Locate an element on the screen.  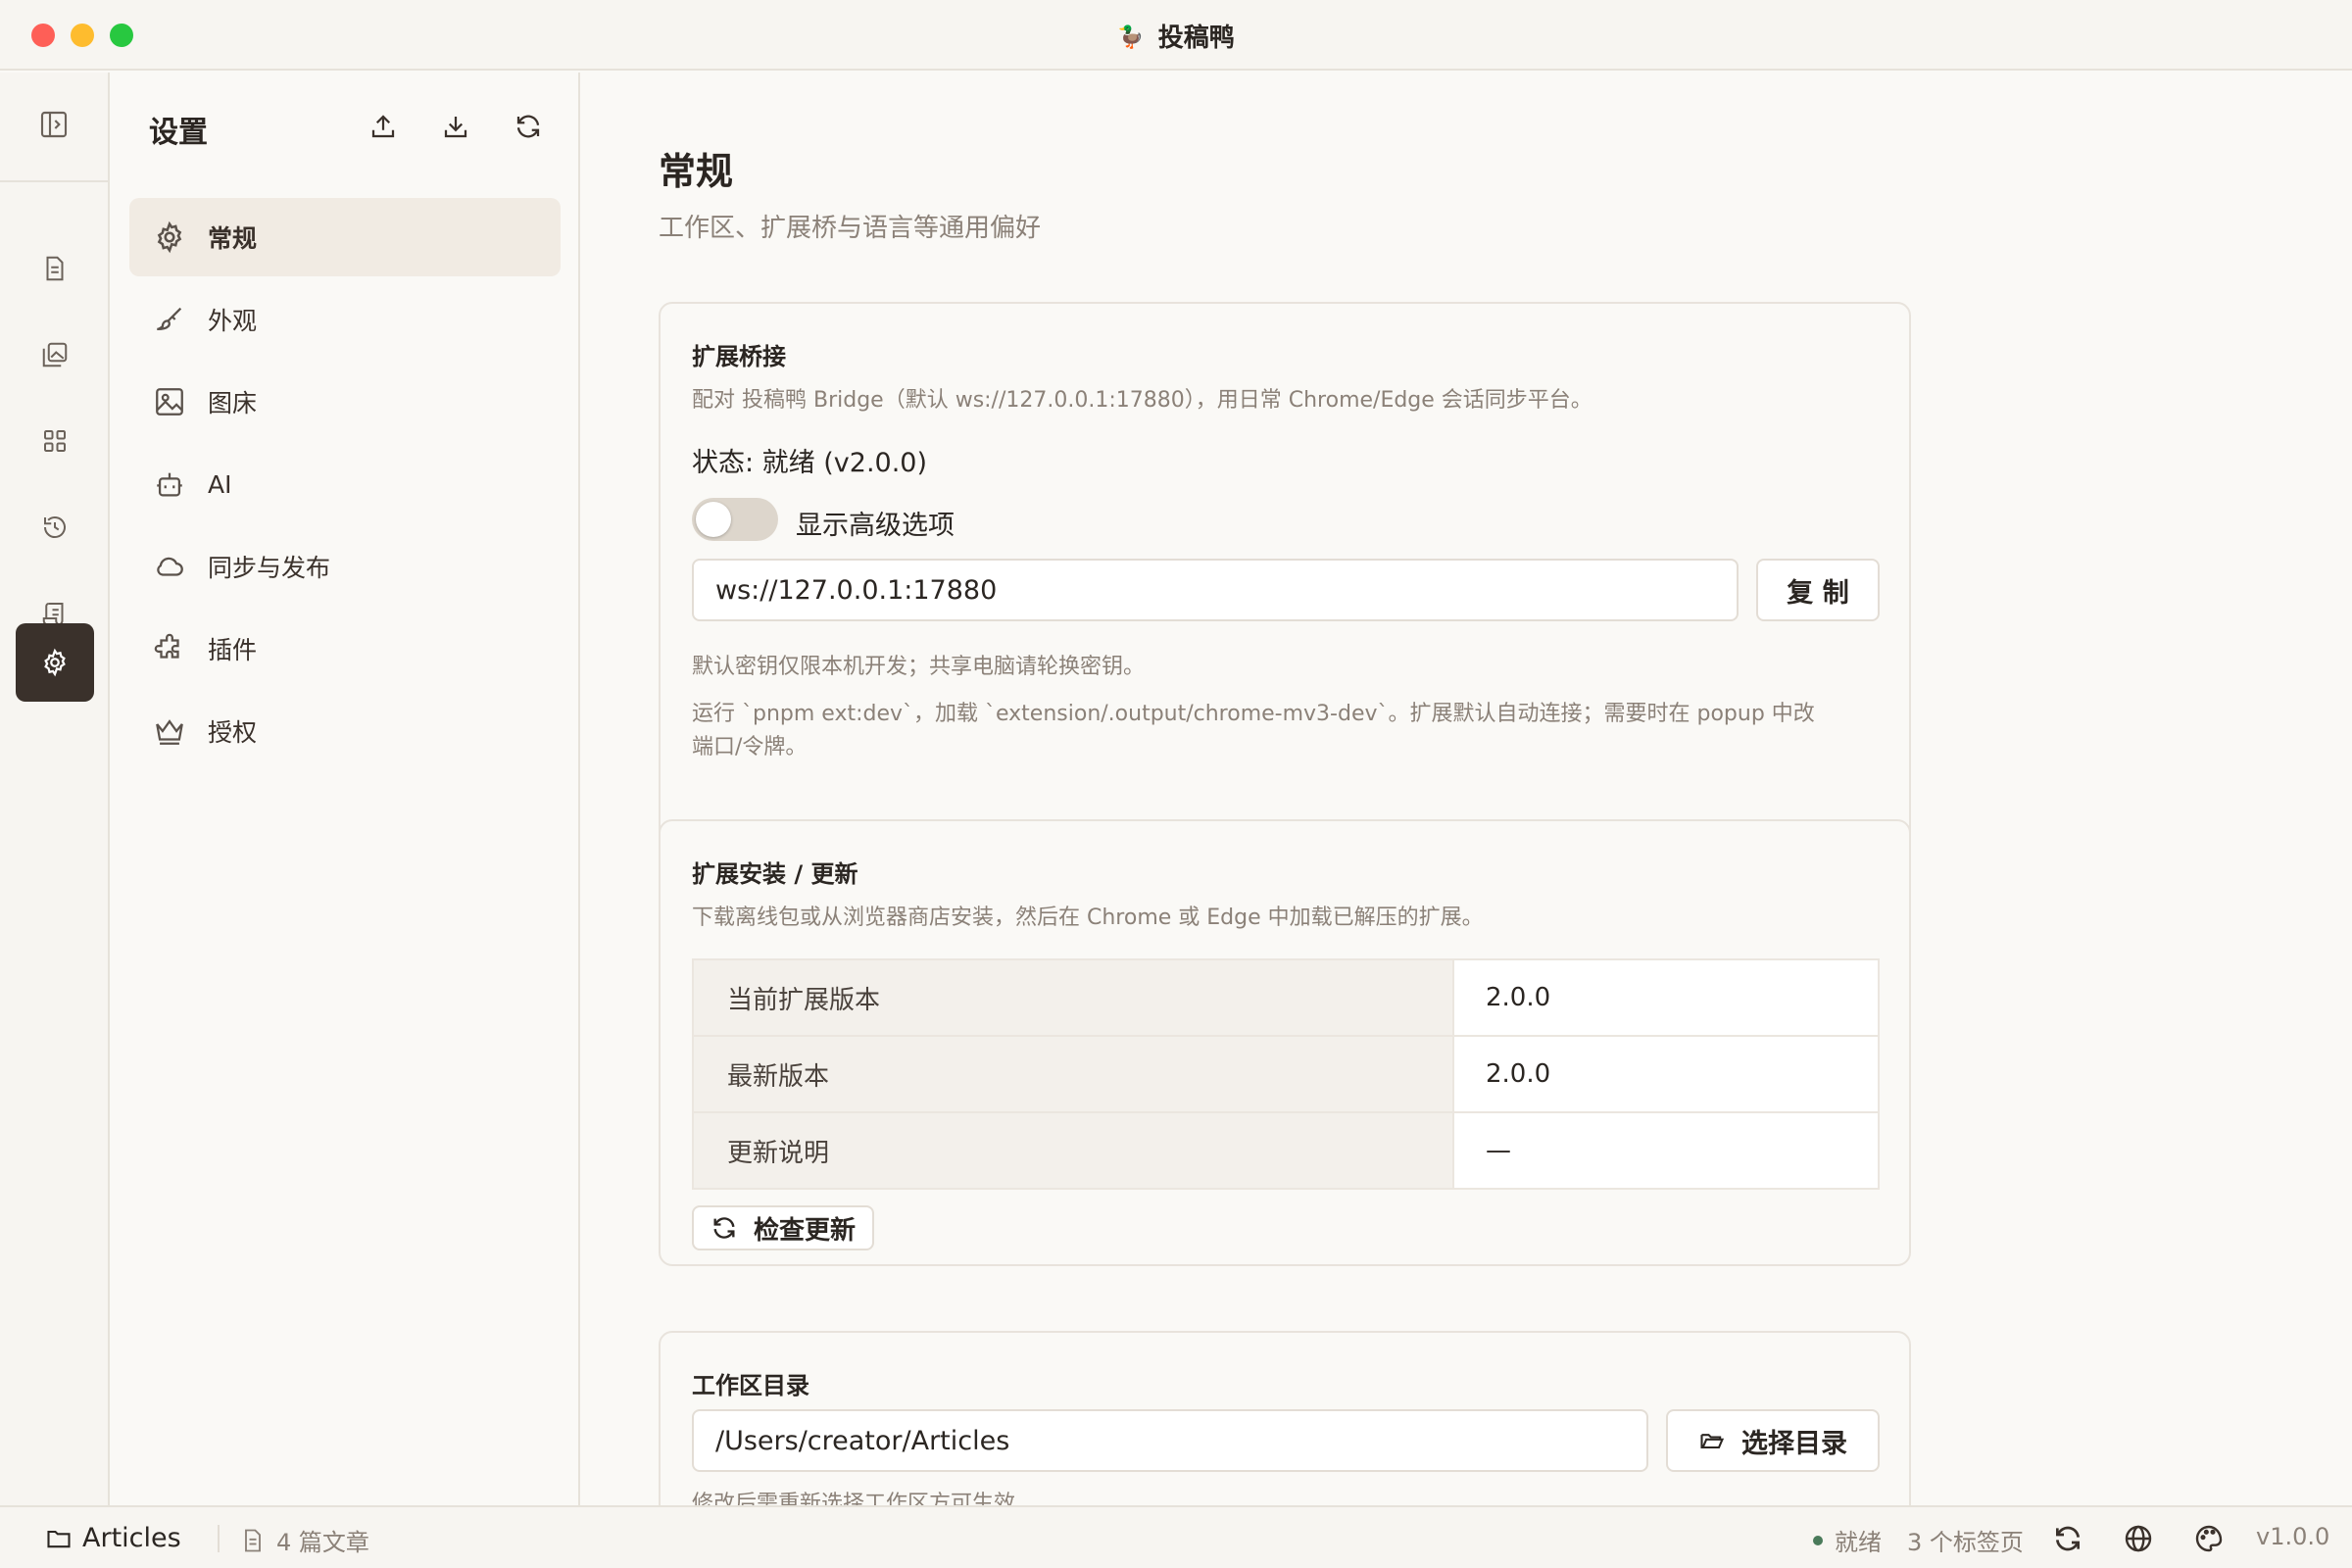
sidebar-toggle-icon is located at coordinates (54, 127).